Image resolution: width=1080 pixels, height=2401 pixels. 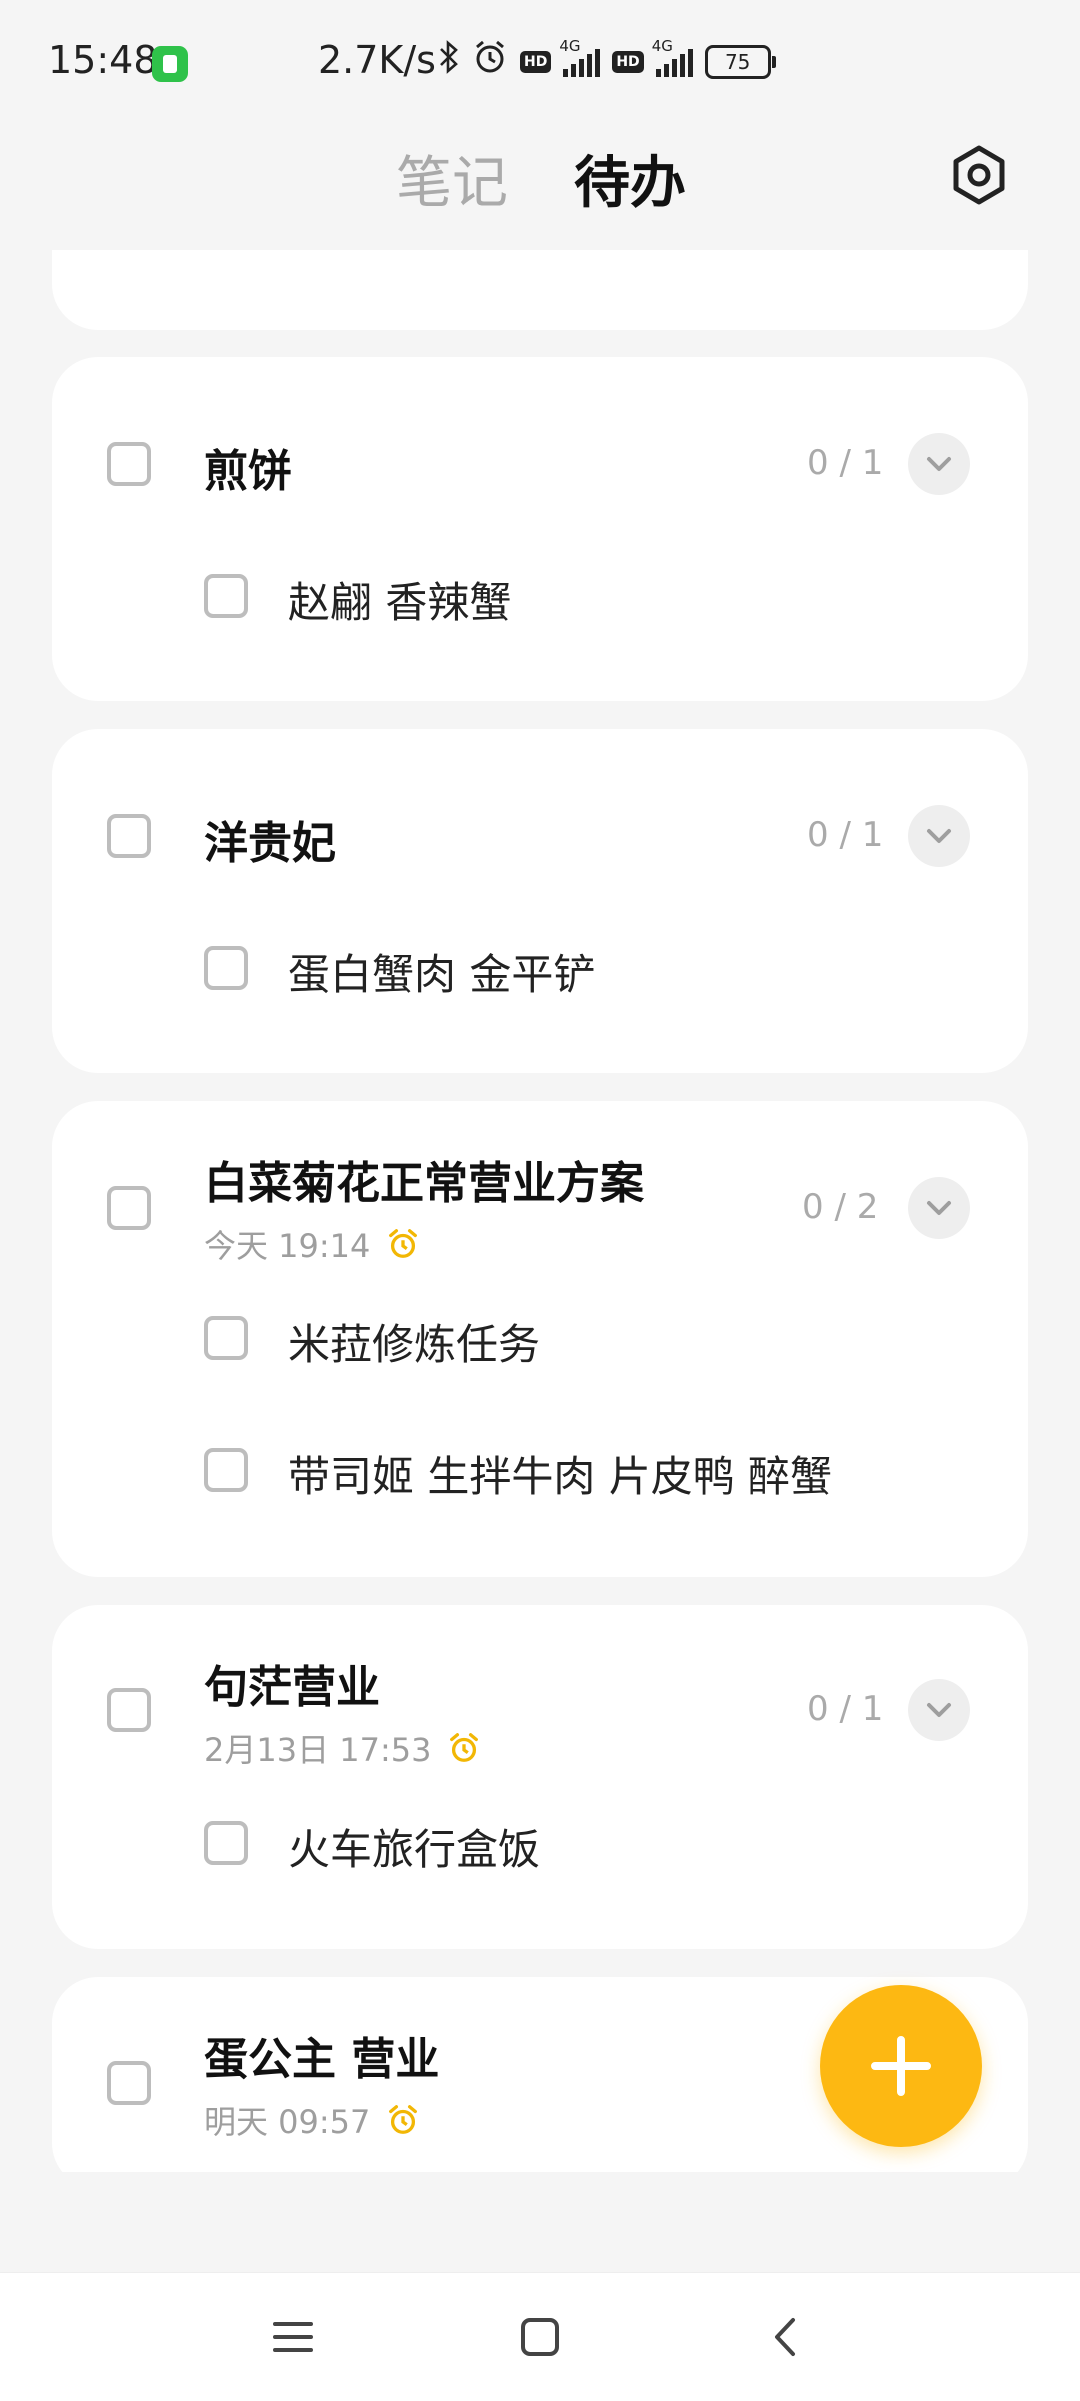 What do you see at coordinates (170, 64) in the screenshot?
I see `app-notification-icon` at bounding box center [170, 64].